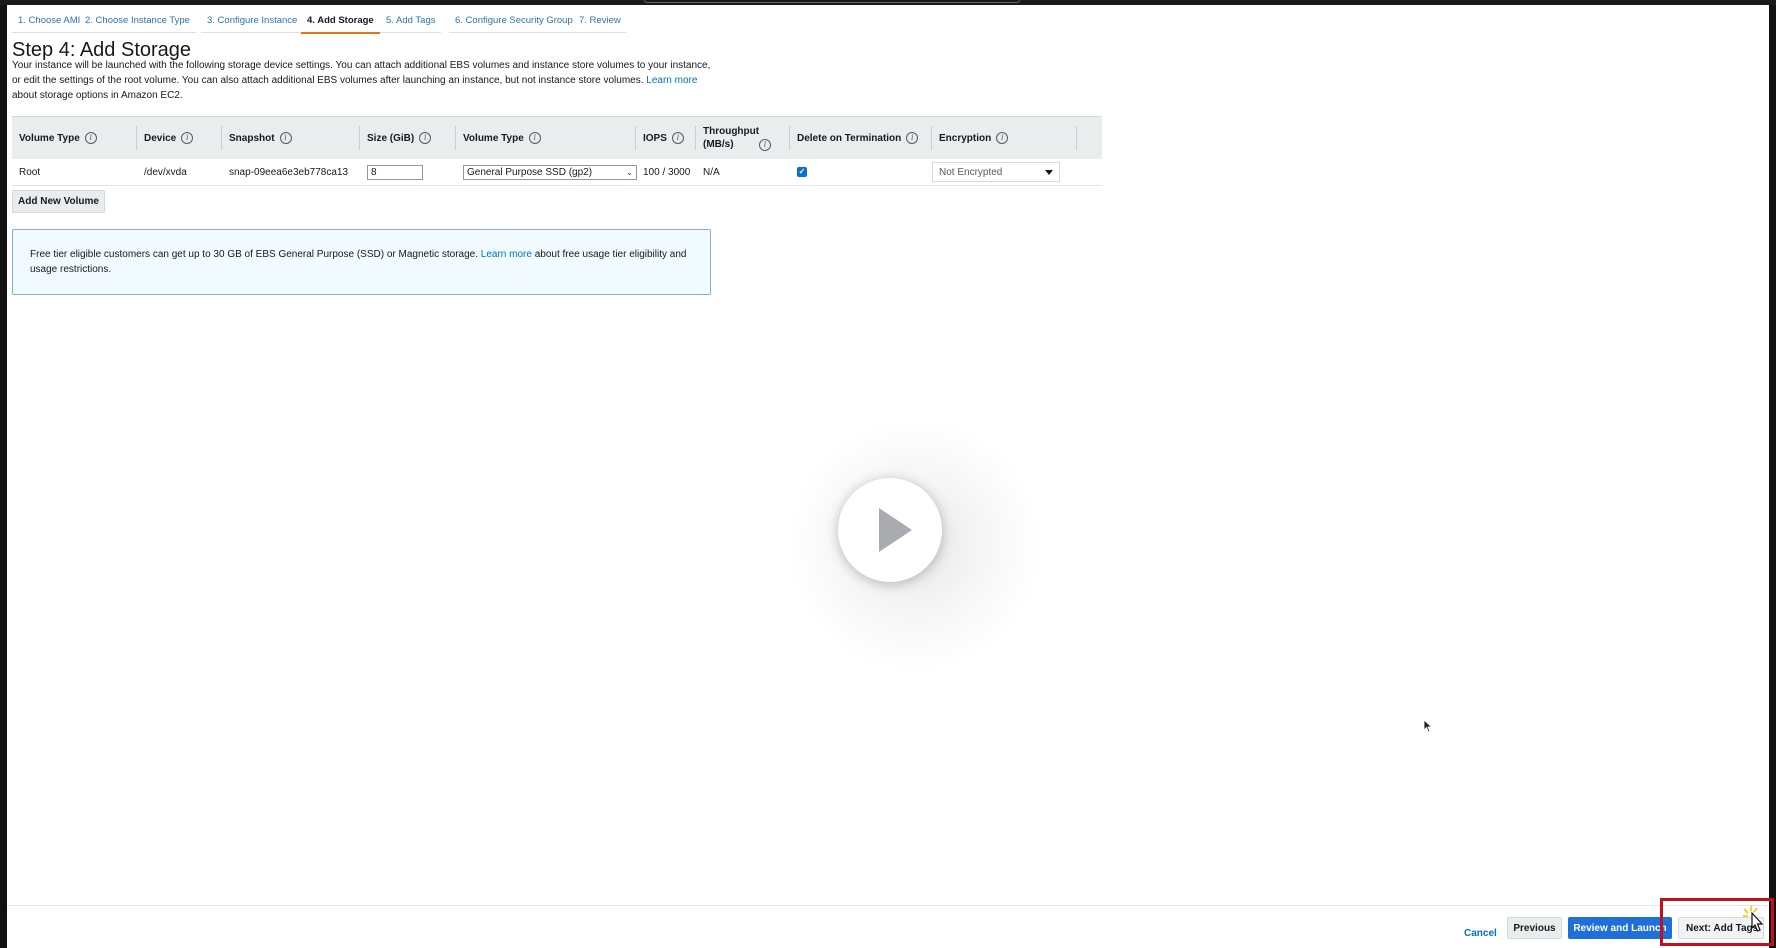  I want to click on step-tab-choose-ami: 1. Choose AMI, so click(49, 24).